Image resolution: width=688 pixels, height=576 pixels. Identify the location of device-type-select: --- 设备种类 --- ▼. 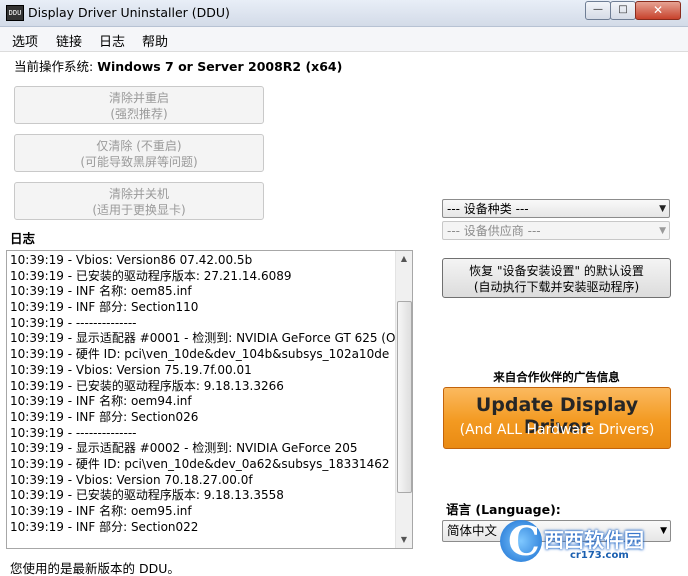
(556, 208).